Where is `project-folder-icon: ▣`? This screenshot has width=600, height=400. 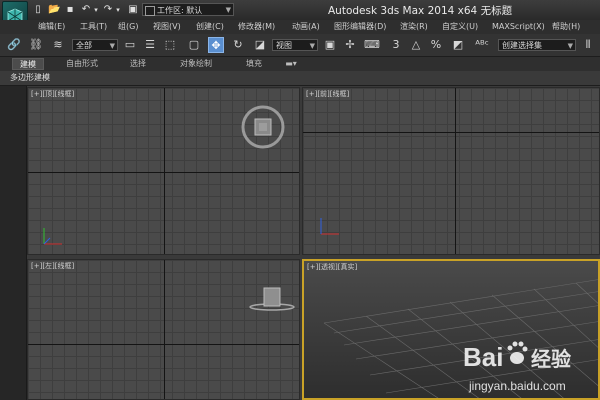
project-folder-icon: ▣ is located at coordinates (133, 10).